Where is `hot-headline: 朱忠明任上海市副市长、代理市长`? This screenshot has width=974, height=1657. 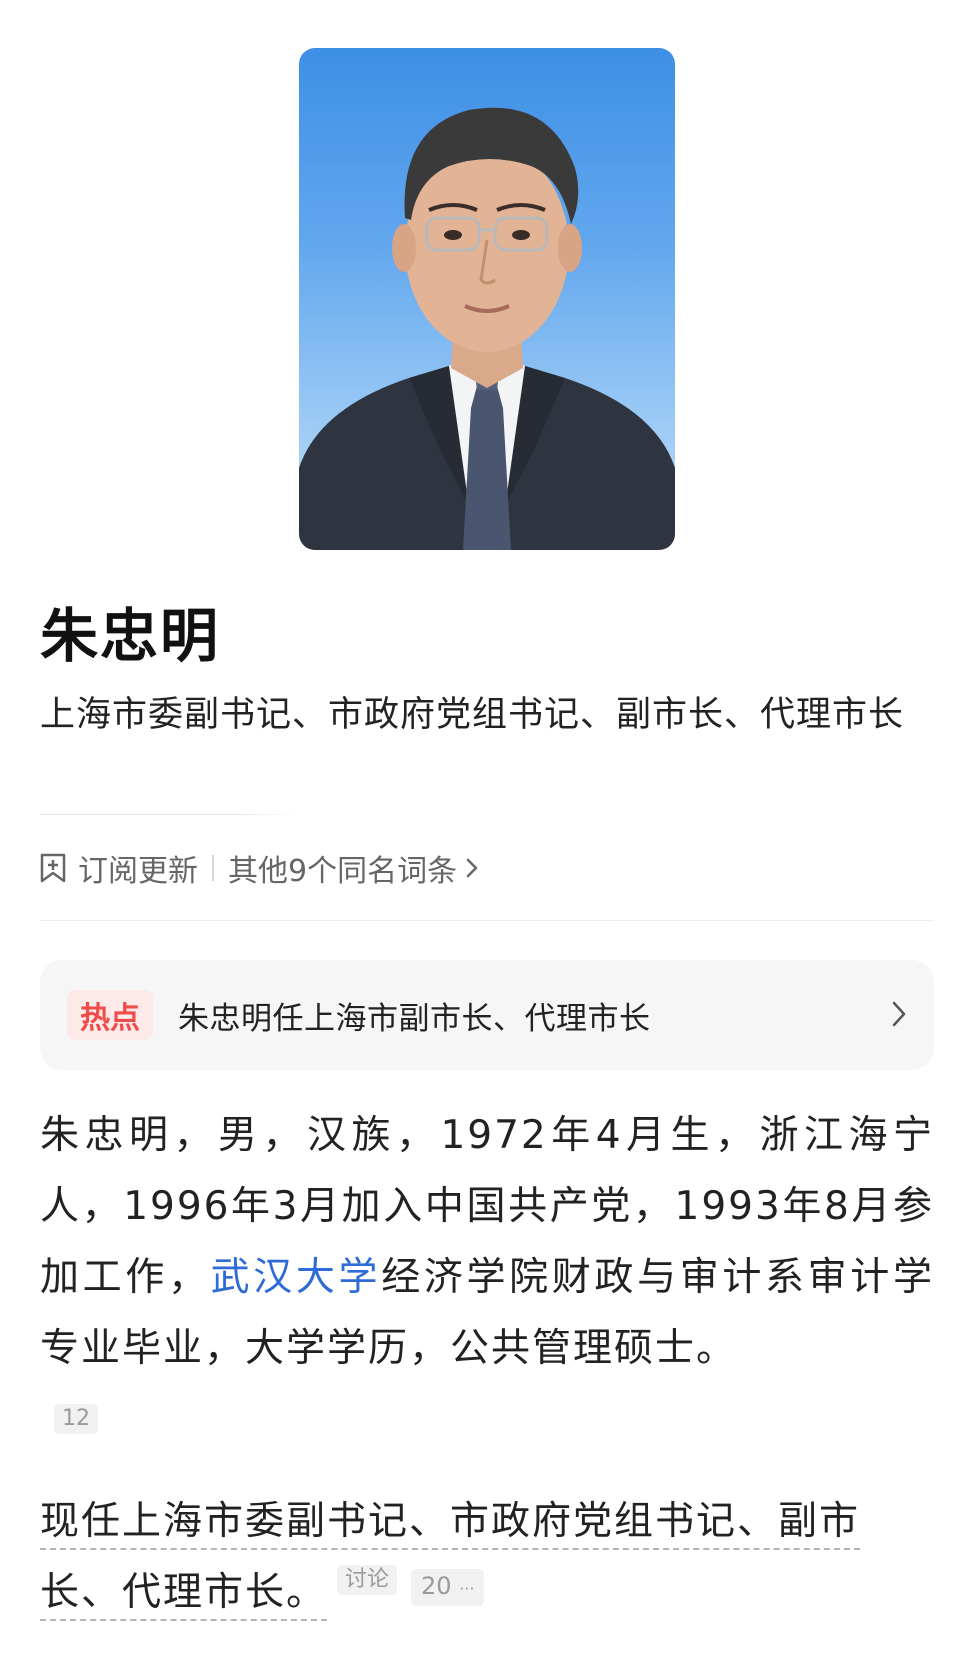 hot-headline: 朱忠明任上海市副市长、代理市长 is located at coordinates (414, 1018).